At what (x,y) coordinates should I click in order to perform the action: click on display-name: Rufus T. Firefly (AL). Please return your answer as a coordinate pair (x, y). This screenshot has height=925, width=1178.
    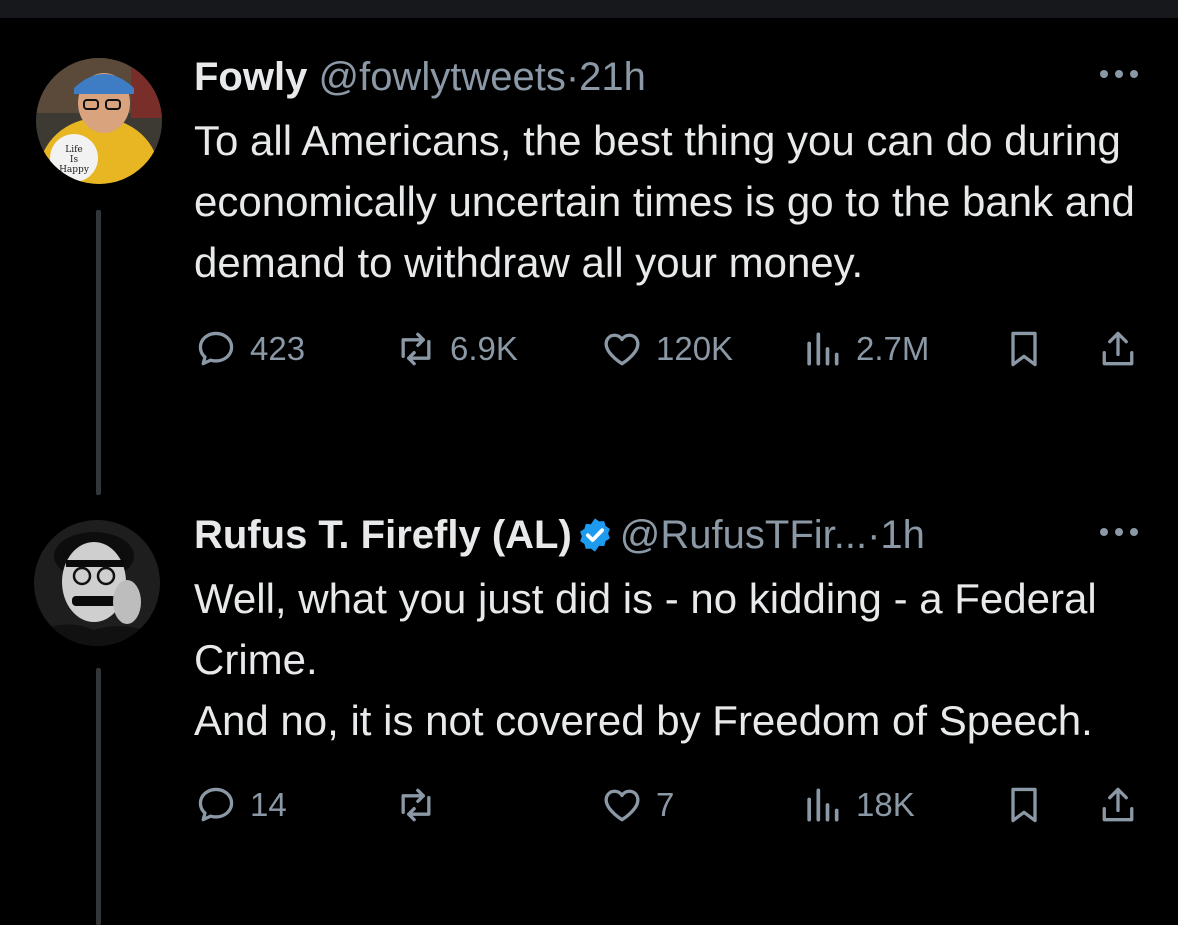
    Looking at the image, I should click on (383, 535).